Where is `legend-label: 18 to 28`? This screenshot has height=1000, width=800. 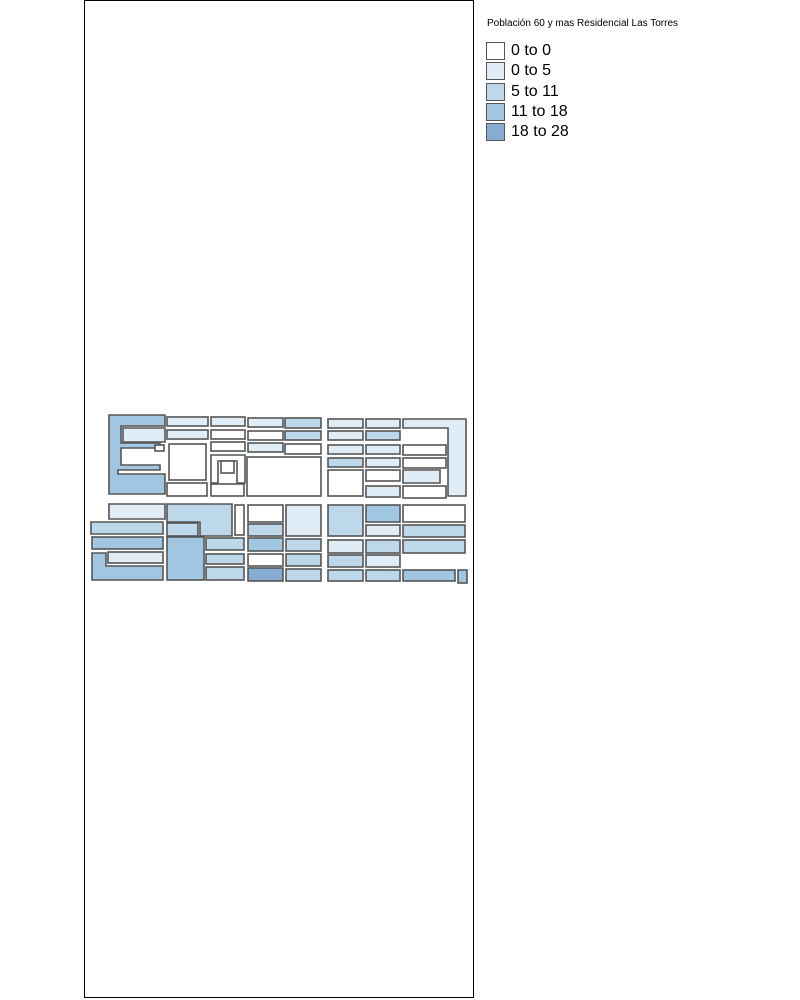 legend-label: 18 to 28 is located at coordinates (540, 132).